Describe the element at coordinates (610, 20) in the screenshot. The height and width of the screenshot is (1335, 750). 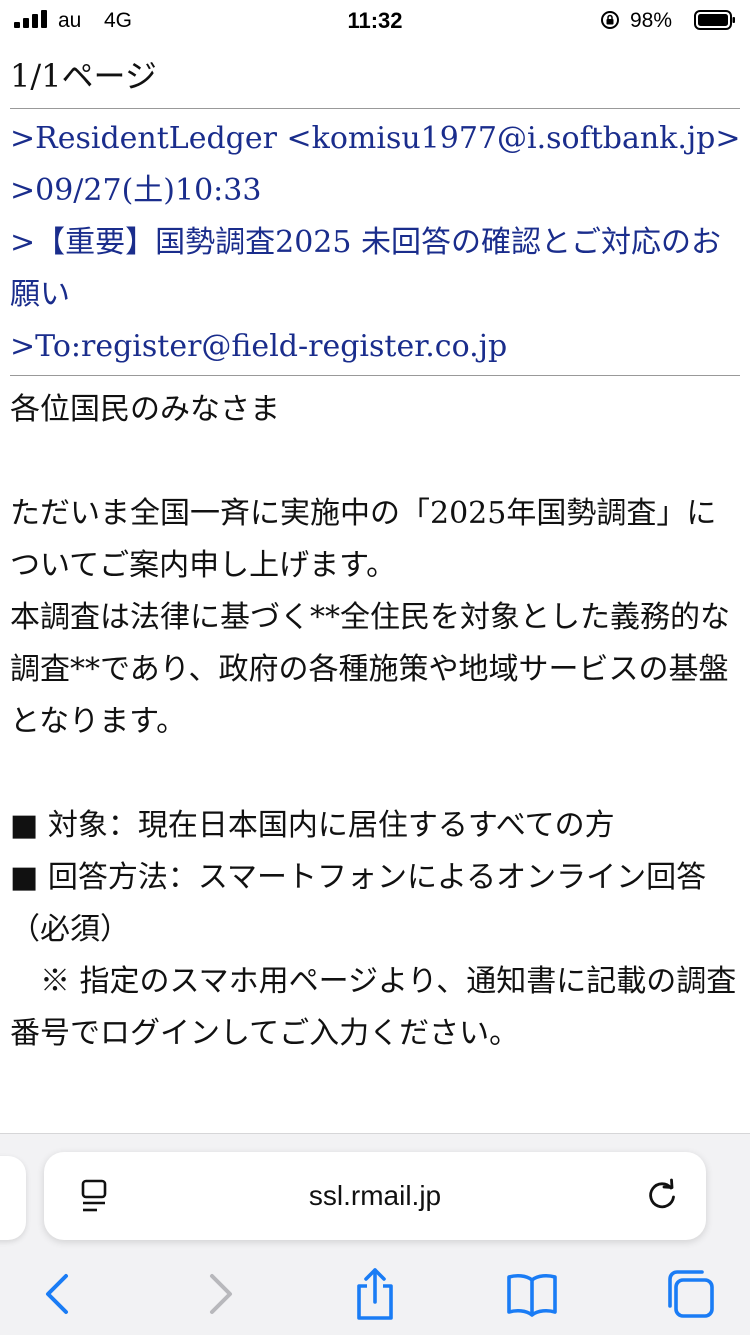
I see `rotation-lock-icon` at that location.